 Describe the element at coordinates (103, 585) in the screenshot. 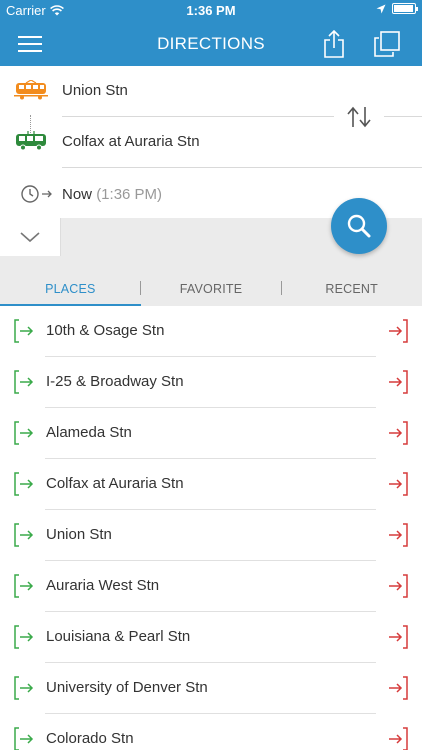

I see `place-label: Auraria West Stn` at that location.